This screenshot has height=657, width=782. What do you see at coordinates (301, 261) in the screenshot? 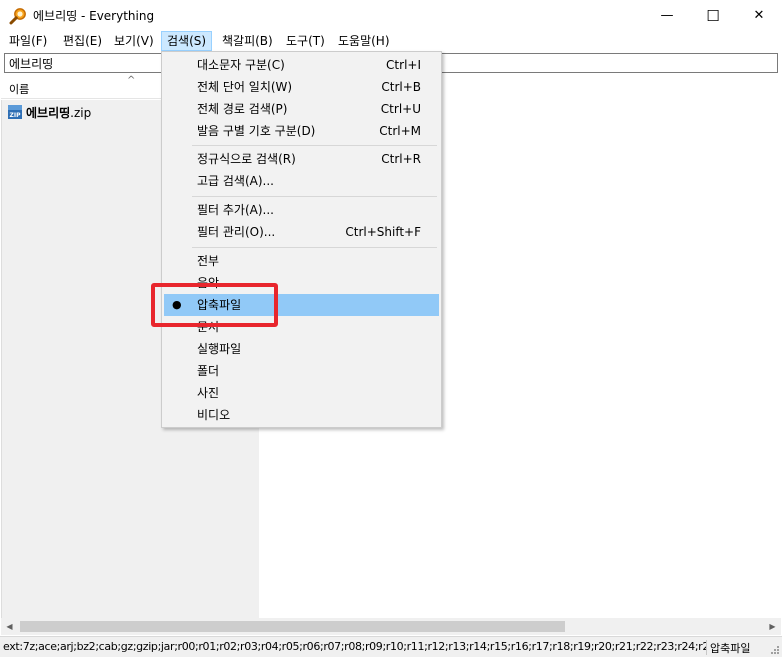
I see `filter-everything: 전부` at bounding box center [301, 261].